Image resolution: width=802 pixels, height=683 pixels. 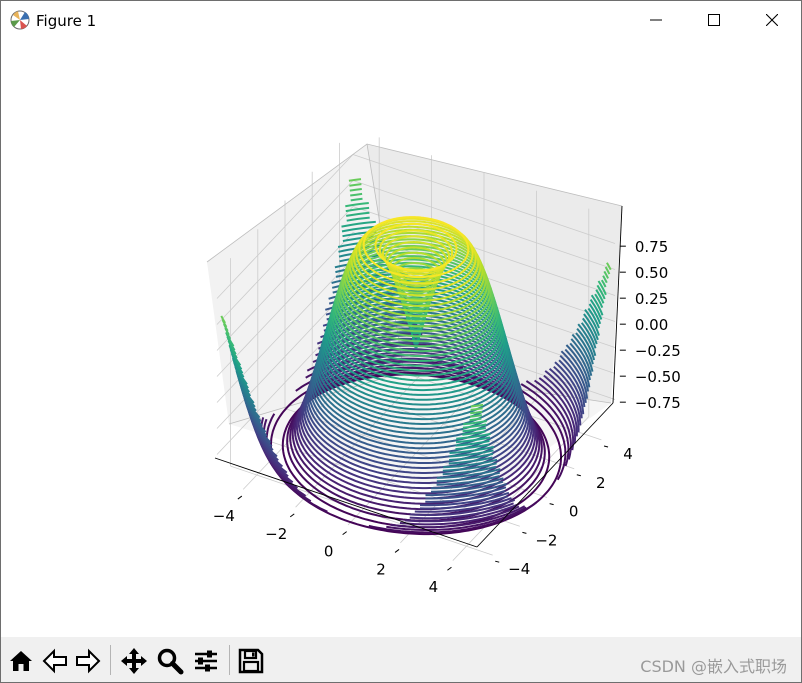 I want to click on back-button, so click(x=55, y=661).